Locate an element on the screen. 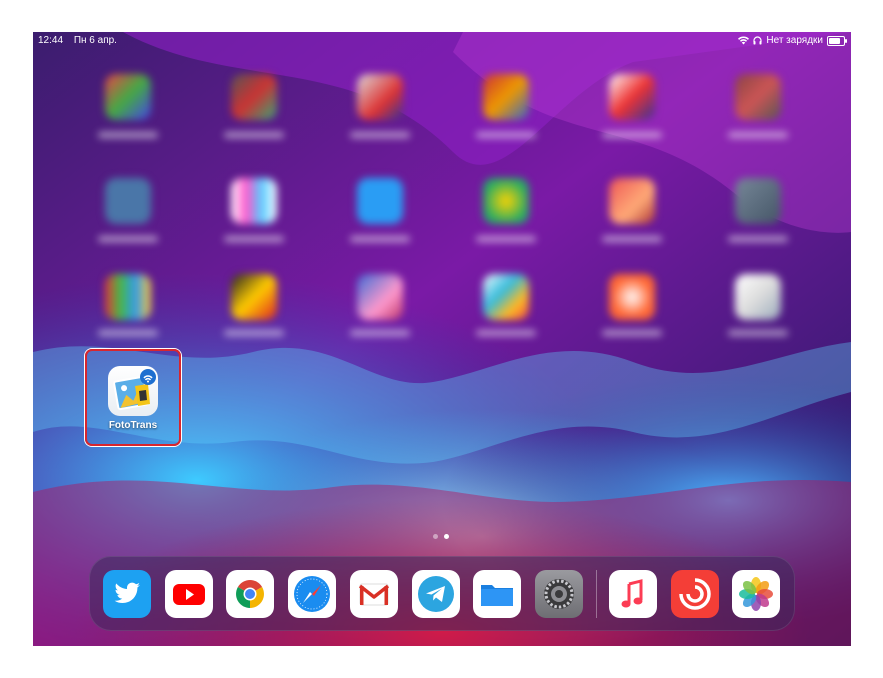 The height and width of the screenshot is (678, 883). settings-icon is located at coordinates (559, 594).